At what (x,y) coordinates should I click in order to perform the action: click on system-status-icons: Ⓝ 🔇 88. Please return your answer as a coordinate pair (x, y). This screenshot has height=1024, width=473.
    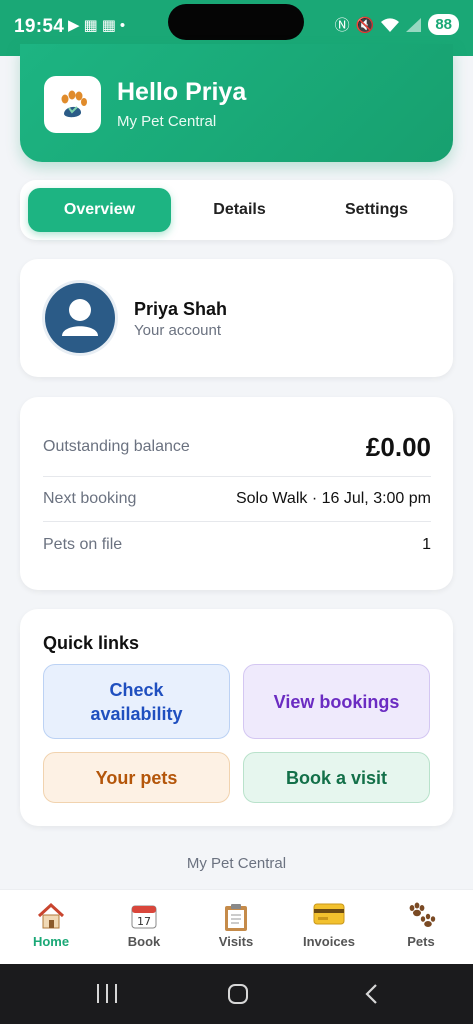
    Looking at the image, I should click on (397, 24).